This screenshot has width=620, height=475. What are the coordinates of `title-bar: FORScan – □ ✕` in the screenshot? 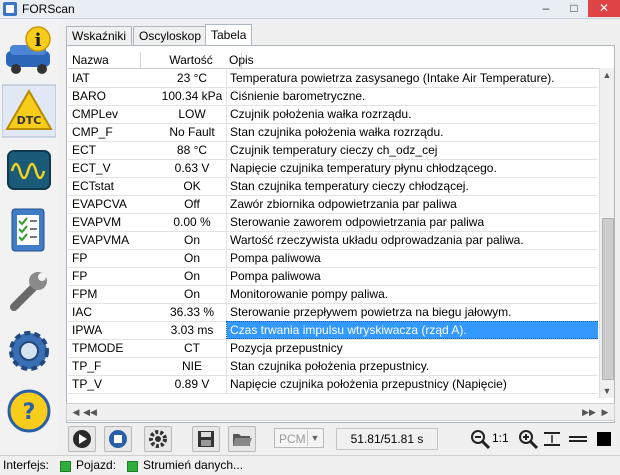 It's located at (310, 9).